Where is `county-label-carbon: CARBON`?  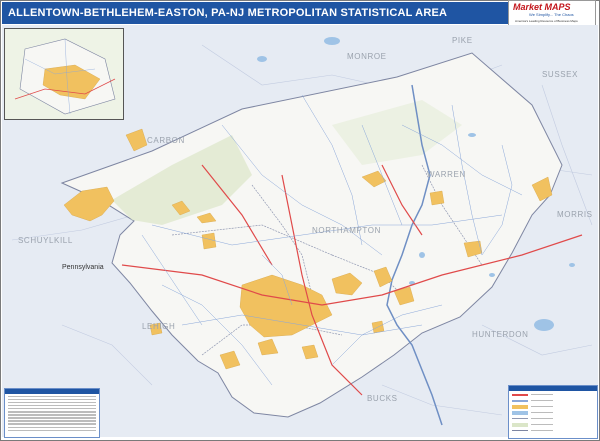
county-label-carbon: CARBON is located at coordinates (166, 140).